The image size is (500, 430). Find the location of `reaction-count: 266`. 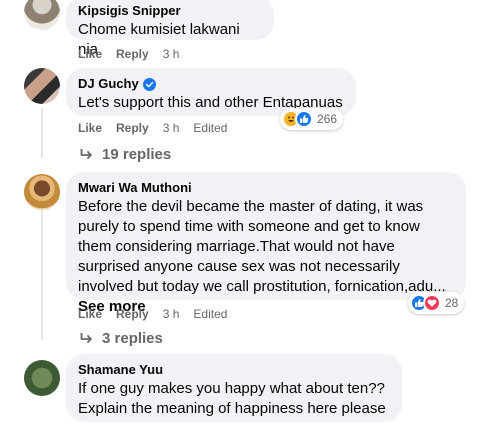

reaction-count: 266 is located at coordinates (327, 119).